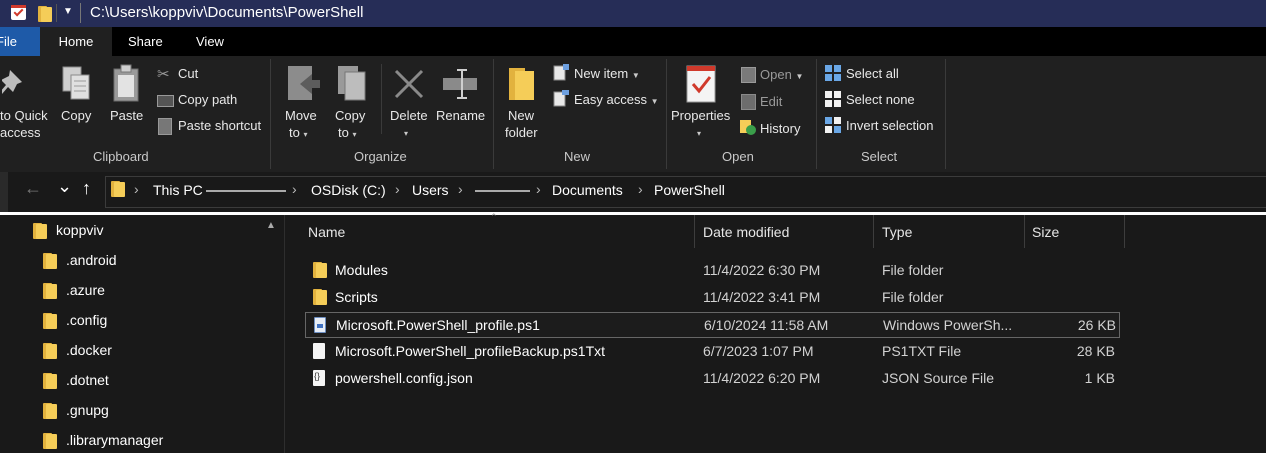  Describe the element at coordinates (91, 260) in the screenshot. I see `nav-item-label: .android` at that location.